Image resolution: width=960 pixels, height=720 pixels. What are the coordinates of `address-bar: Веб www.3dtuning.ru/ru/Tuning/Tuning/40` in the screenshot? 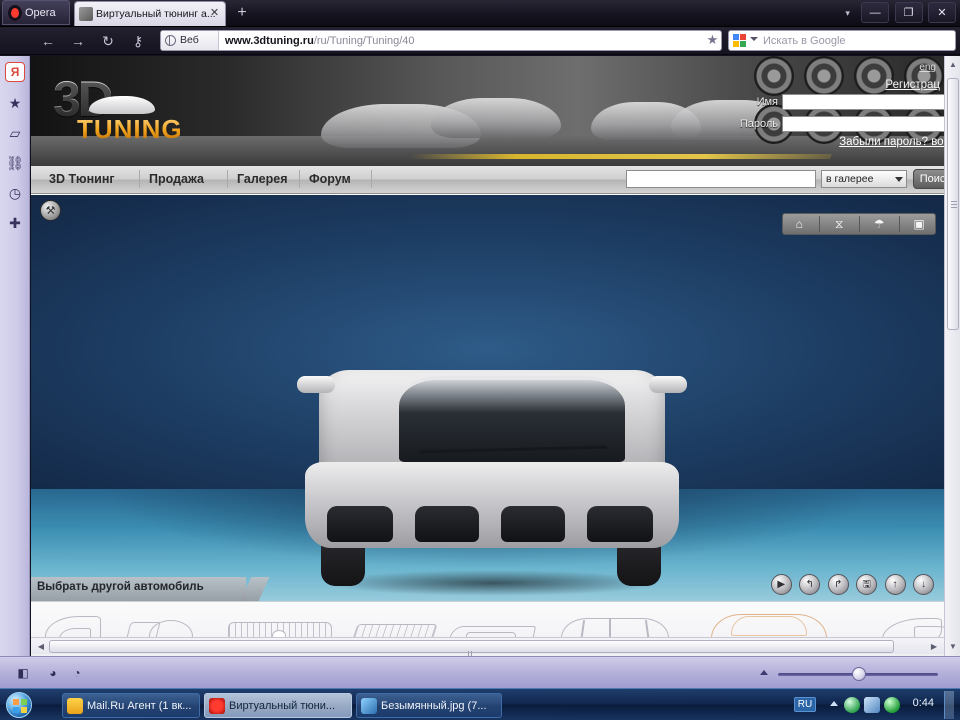 It's located at (441, 40).